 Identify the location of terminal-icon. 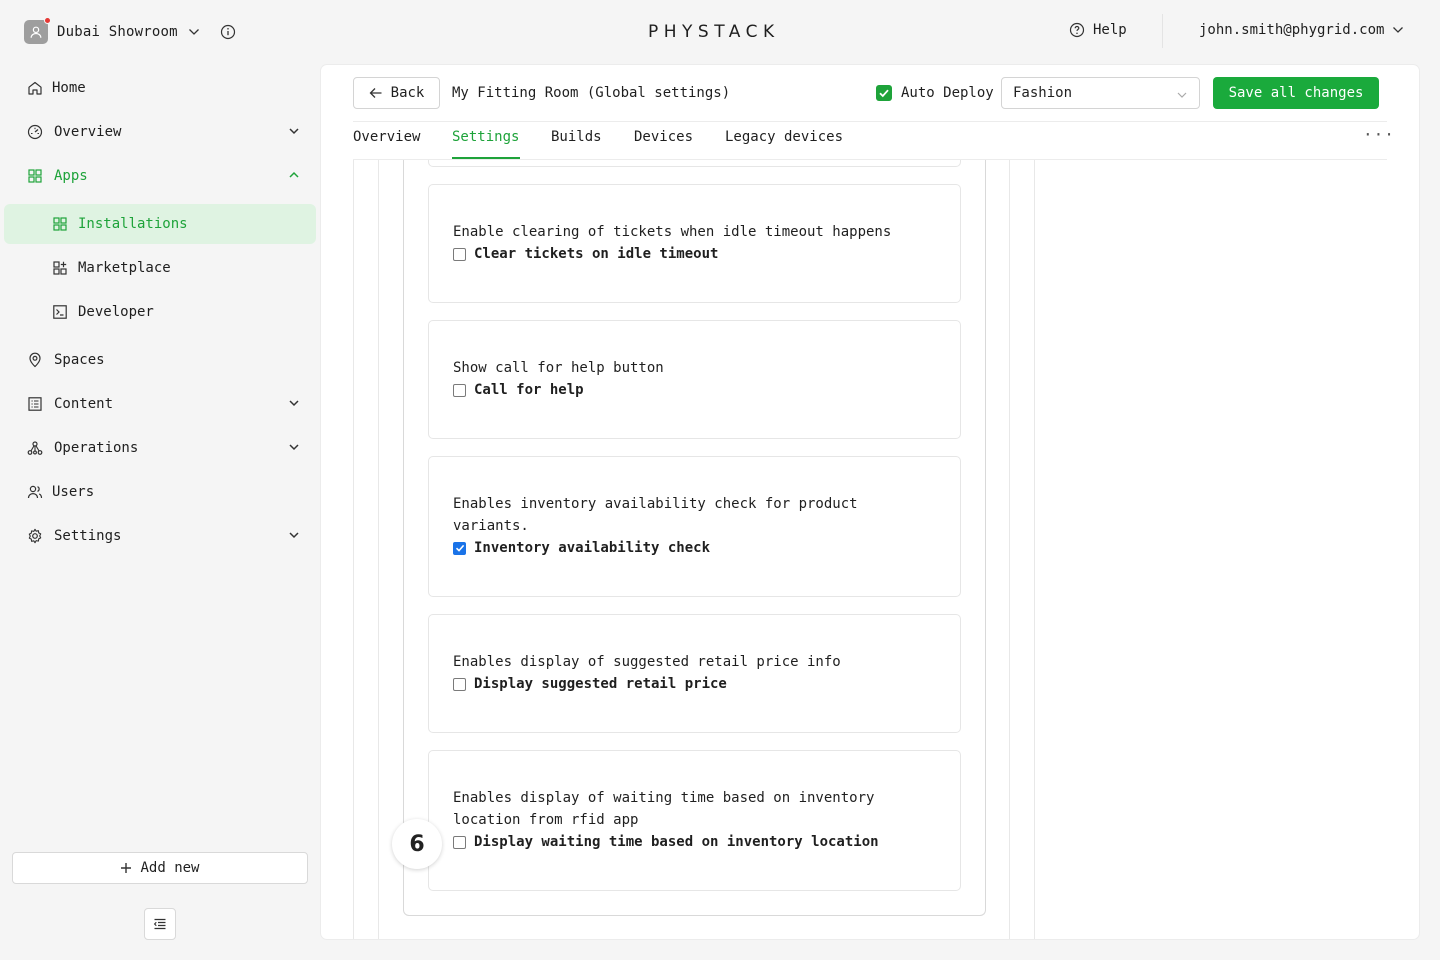
(60, 312).